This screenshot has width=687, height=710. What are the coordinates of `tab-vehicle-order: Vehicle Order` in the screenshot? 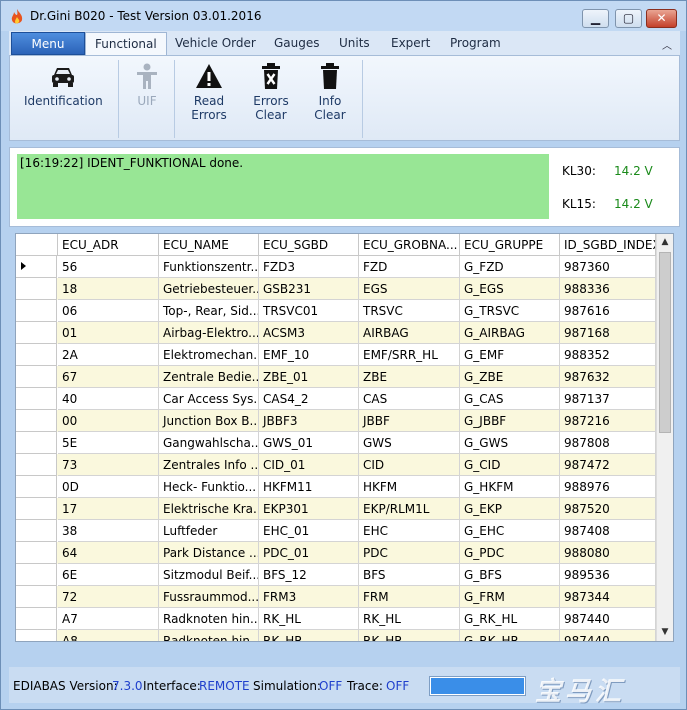 It's located at (215, 43).